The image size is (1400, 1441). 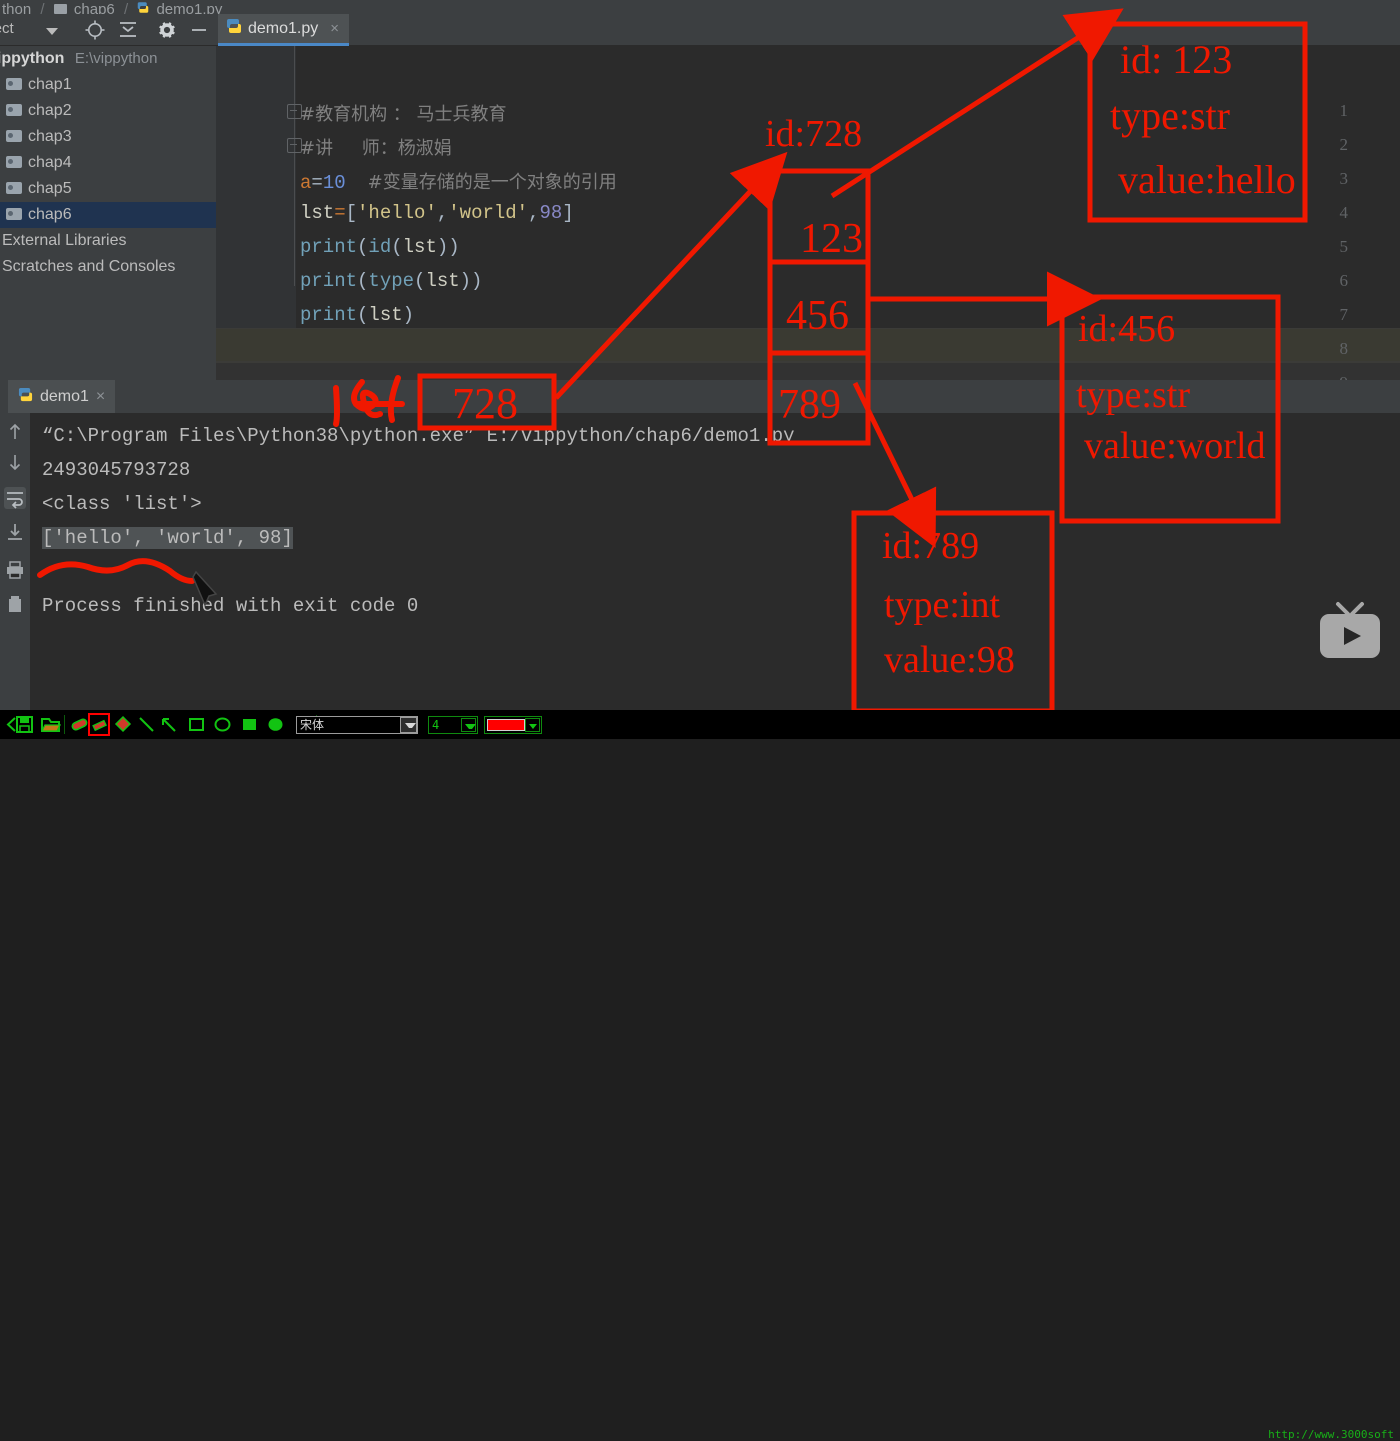 What do you see at coordinates (15, 604) in the screenshot?
I see `trash-icon` at bounding box center [15, 604].